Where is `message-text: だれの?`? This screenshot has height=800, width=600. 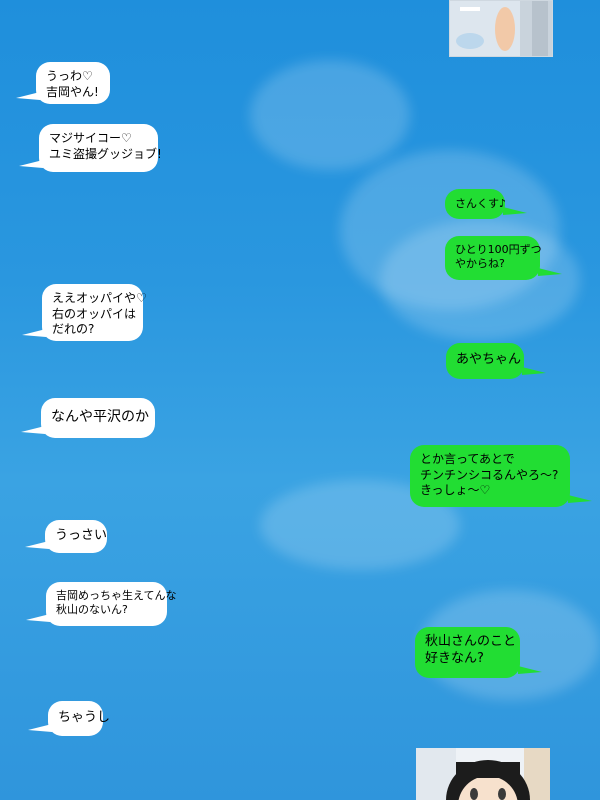 message-text: だれの? is located at coordinates (73, 329).